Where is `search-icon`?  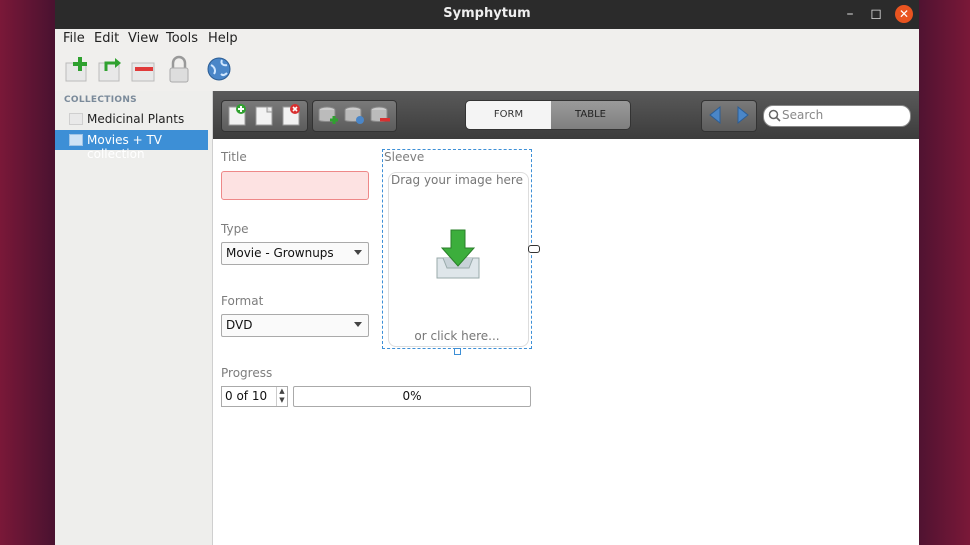
search-icon is located at coordinates (774, 115).